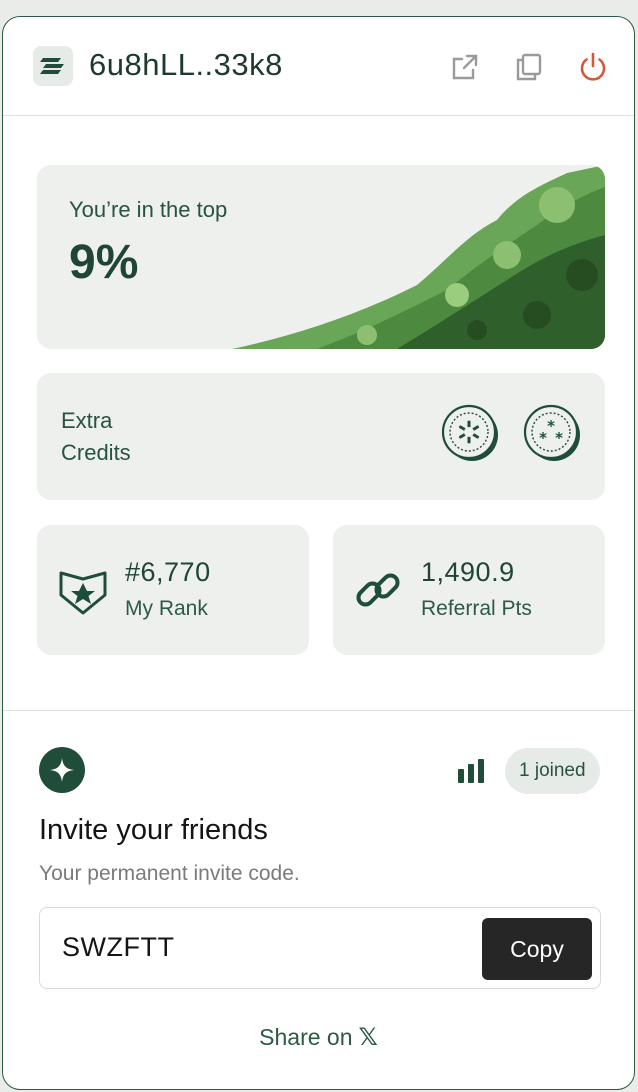  Describe the element at coordinates (537, 949) in the screenshot. I see `copy-code-button: Copy` at that location.